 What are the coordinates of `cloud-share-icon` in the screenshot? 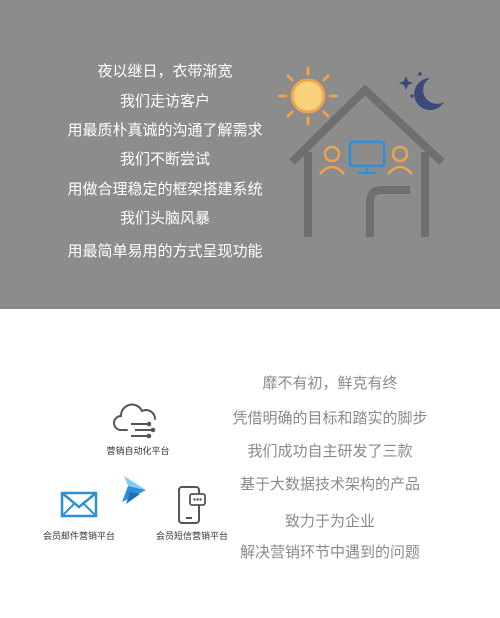 It's located at (134, 421).